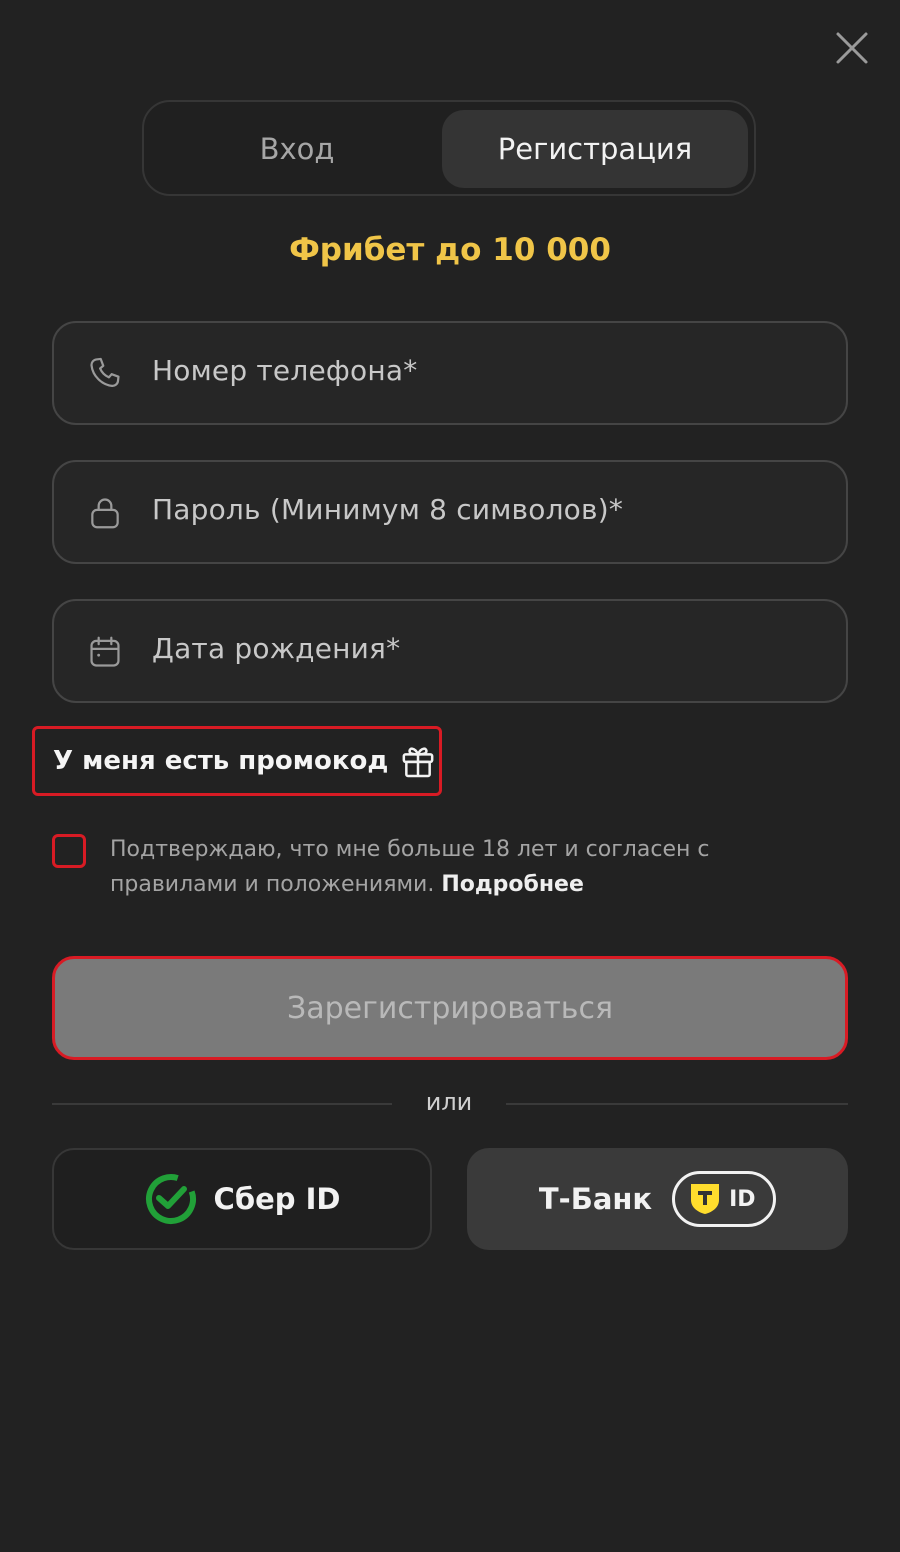 The width and height of the screenshot is (900, 1552). Describe the element at coordinates (450, 373) in the screenshot. I see `phone-field: Номер телефона*` at that location.